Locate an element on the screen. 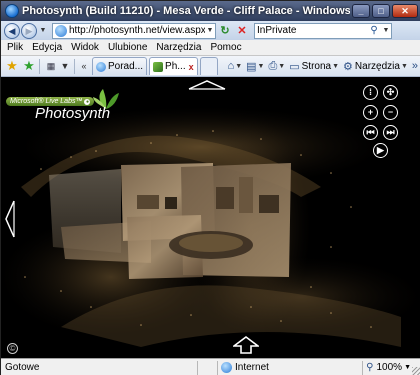 The width and height of the screenshot is (420, 375). address-bar: ▼ is located at coordinates (134, 30).